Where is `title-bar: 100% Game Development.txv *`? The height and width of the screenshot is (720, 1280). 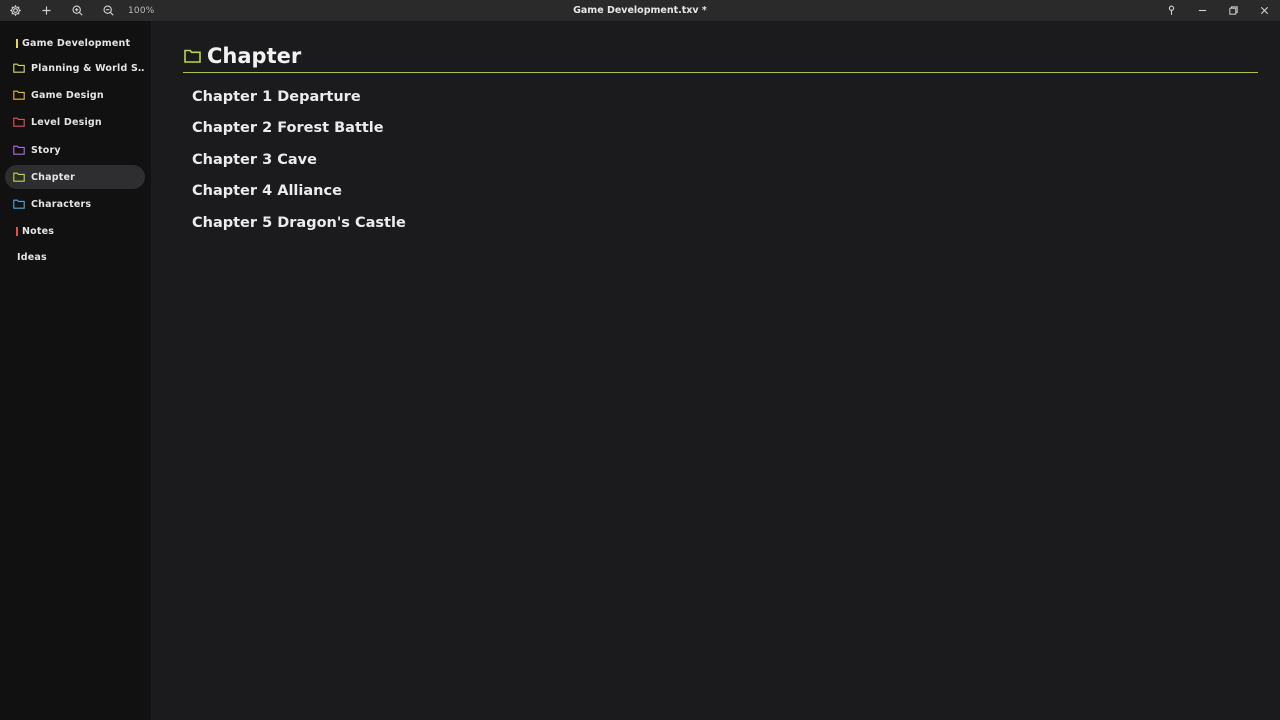
title-bar: 100% Game Development.txv * is located at coordinates (640, 10).